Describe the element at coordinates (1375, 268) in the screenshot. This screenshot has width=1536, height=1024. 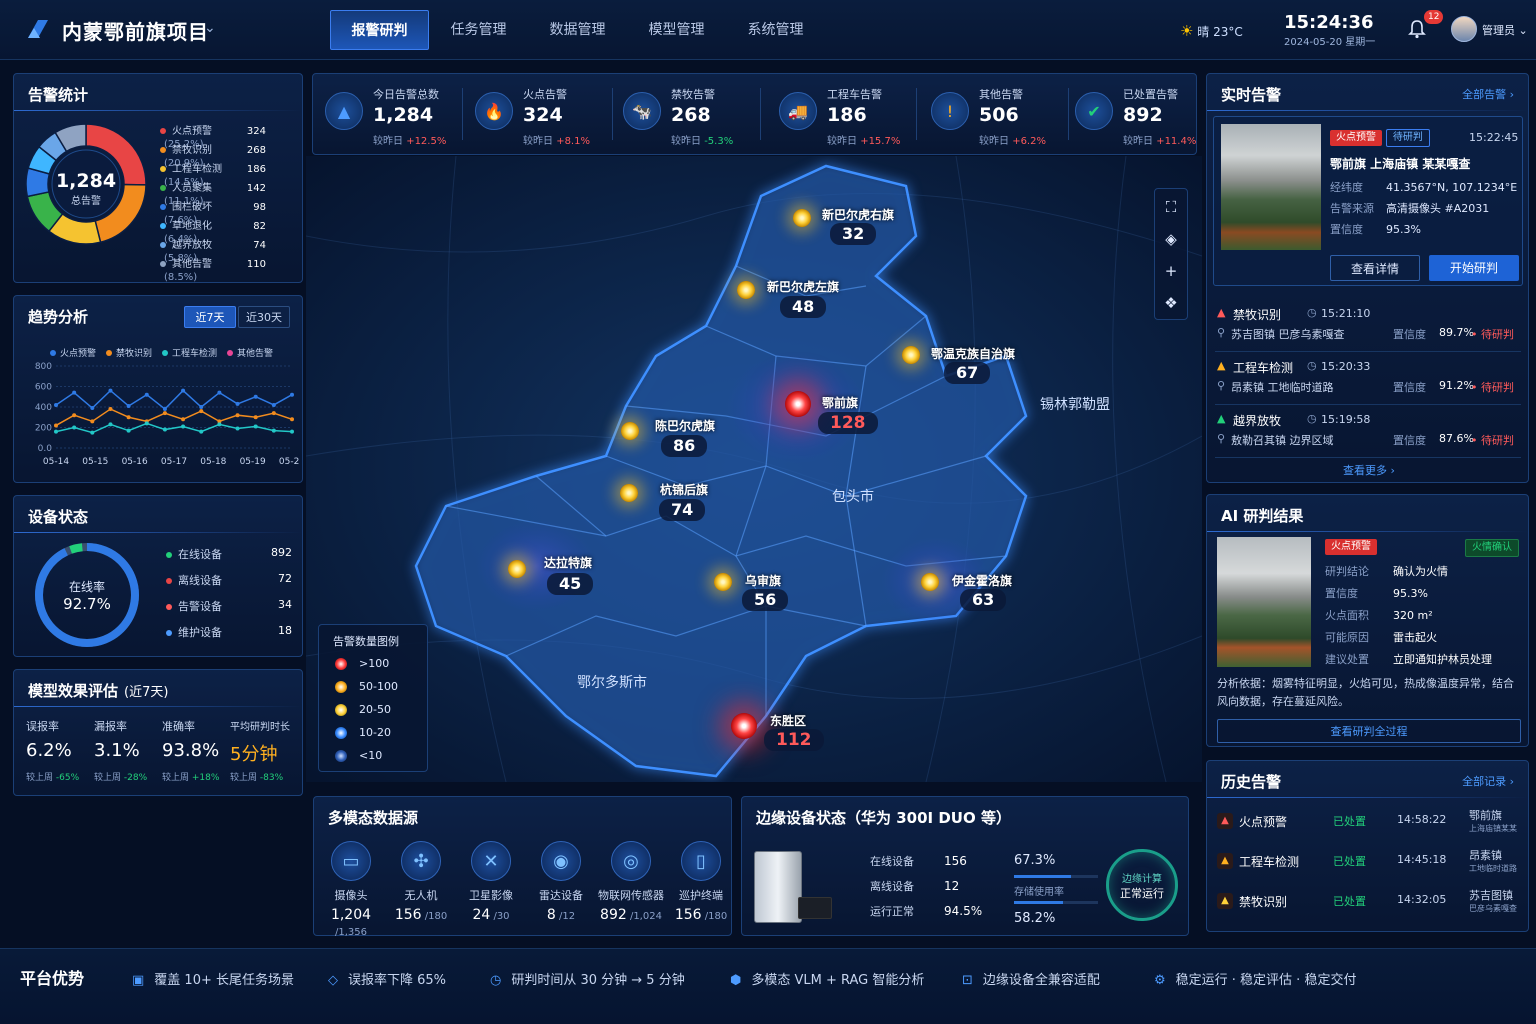
I see `view-detail-button: 查看详情` at that location.